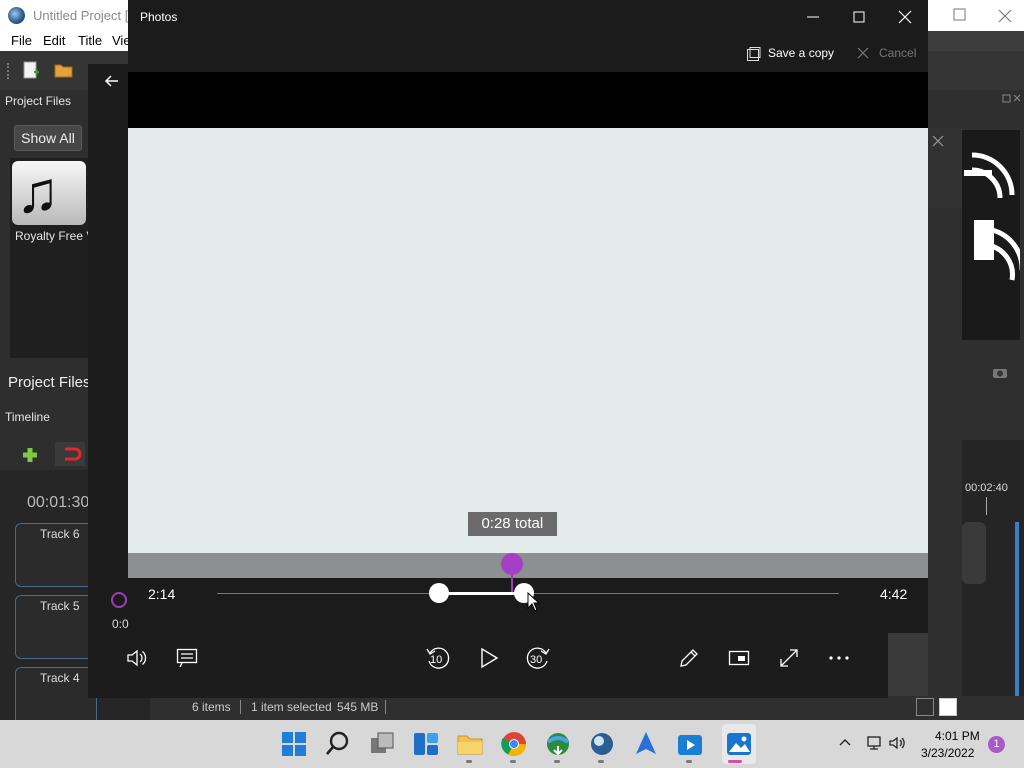 This screenshot has height=768, width=1024. Describe the element at coordinates (1005, 16) in the screenshot. I see `openshot-close-icon` at that location.